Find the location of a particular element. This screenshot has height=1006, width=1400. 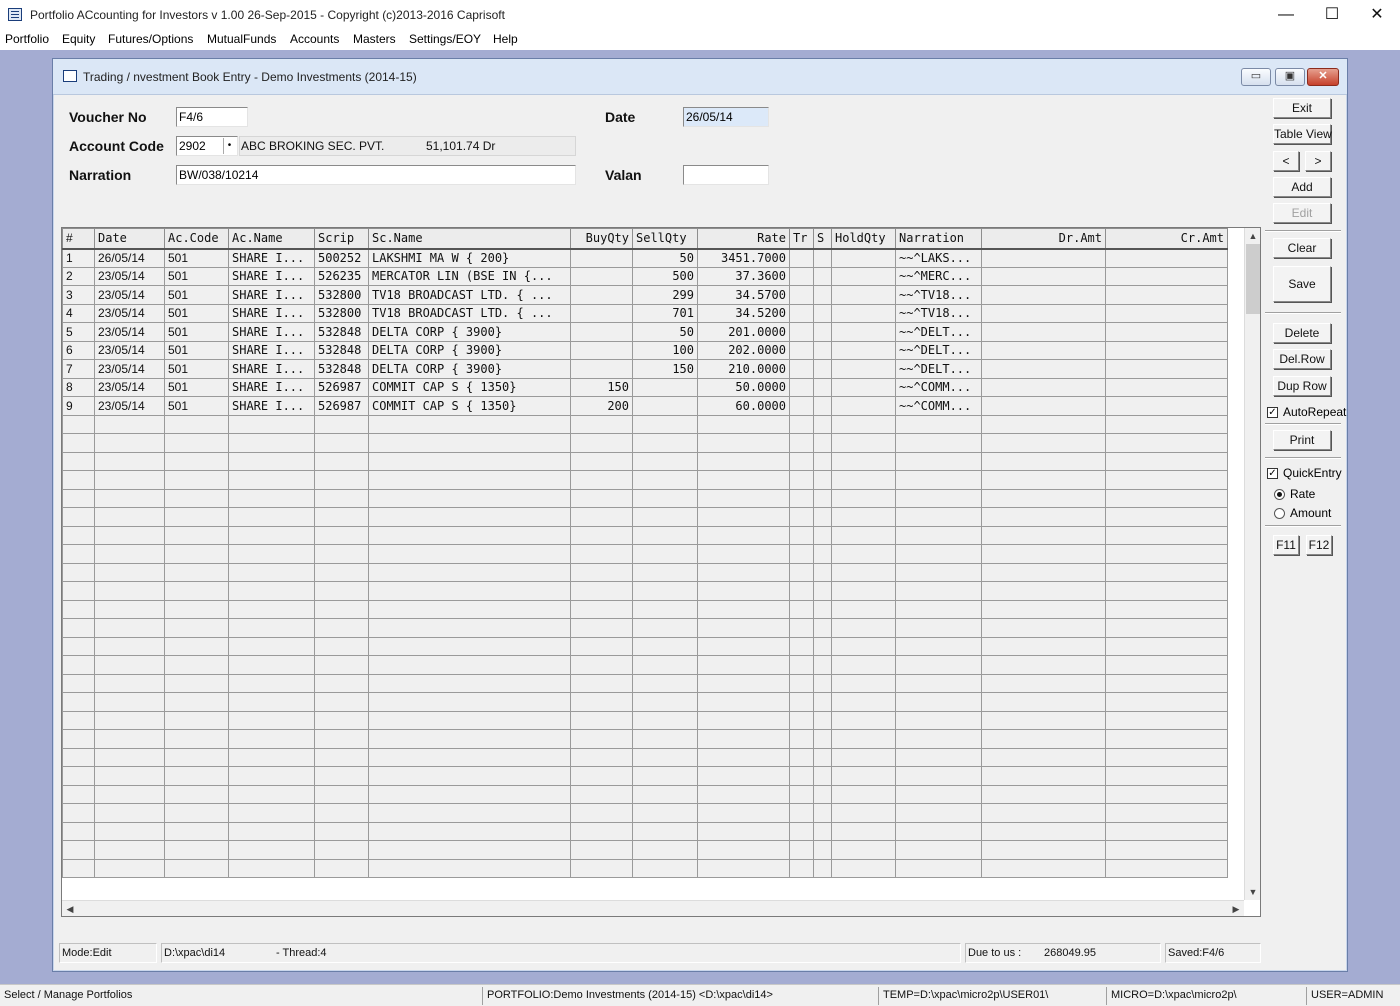

menu-equity: Equity is located at coordinates (78, 39).